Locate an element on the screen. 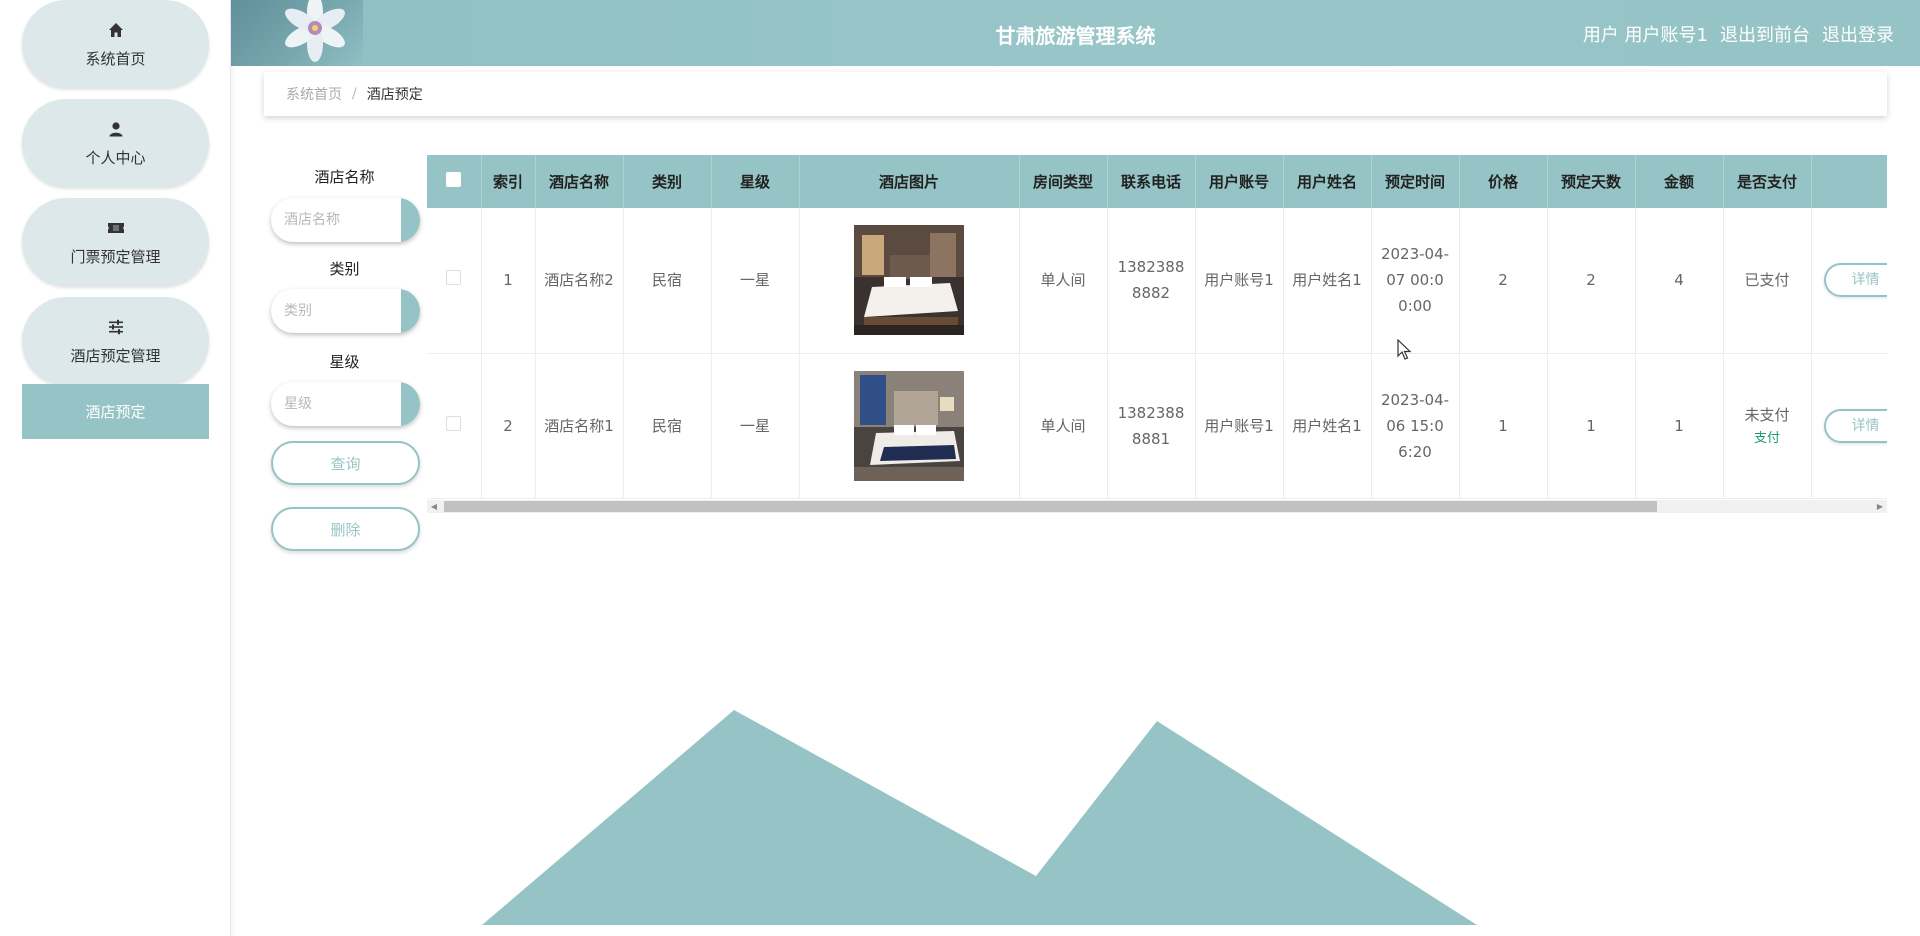 The image size is (1920, 936). column-header: 用户姓名 is located at coordinates (1327, 181).